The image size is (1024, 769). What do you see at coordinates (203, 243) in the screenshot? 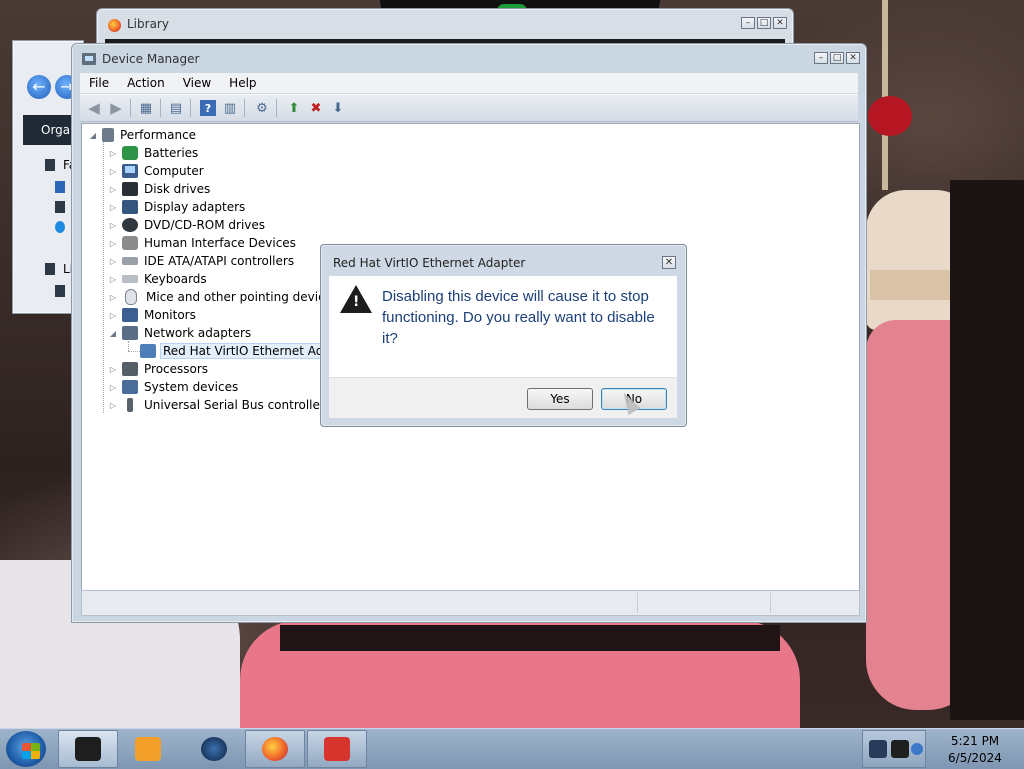
I see `tree-node-hid: ▷ Human Interface Devices` at bounding box center [203, 243].